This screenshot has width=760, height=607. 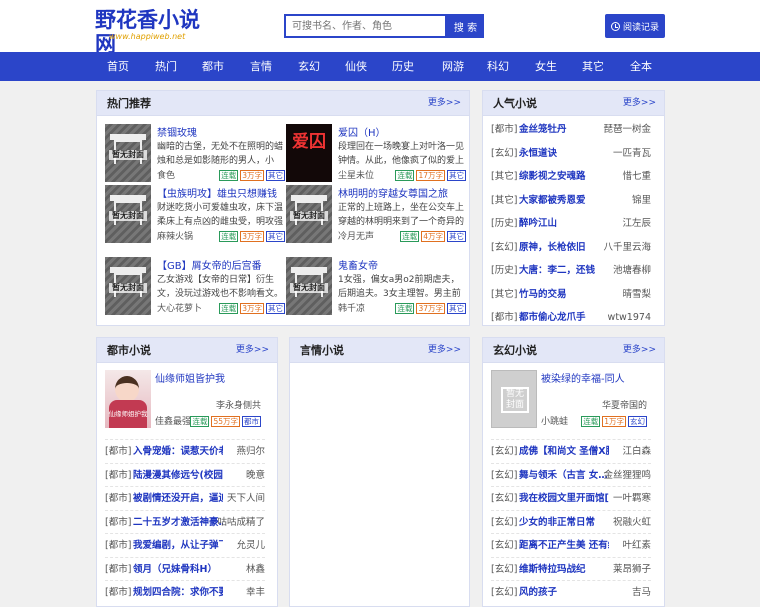 What do you see at coordinates (166, 66) in the screenshot?
I see `nav-item: 热门` at bounding box center [166, 66].